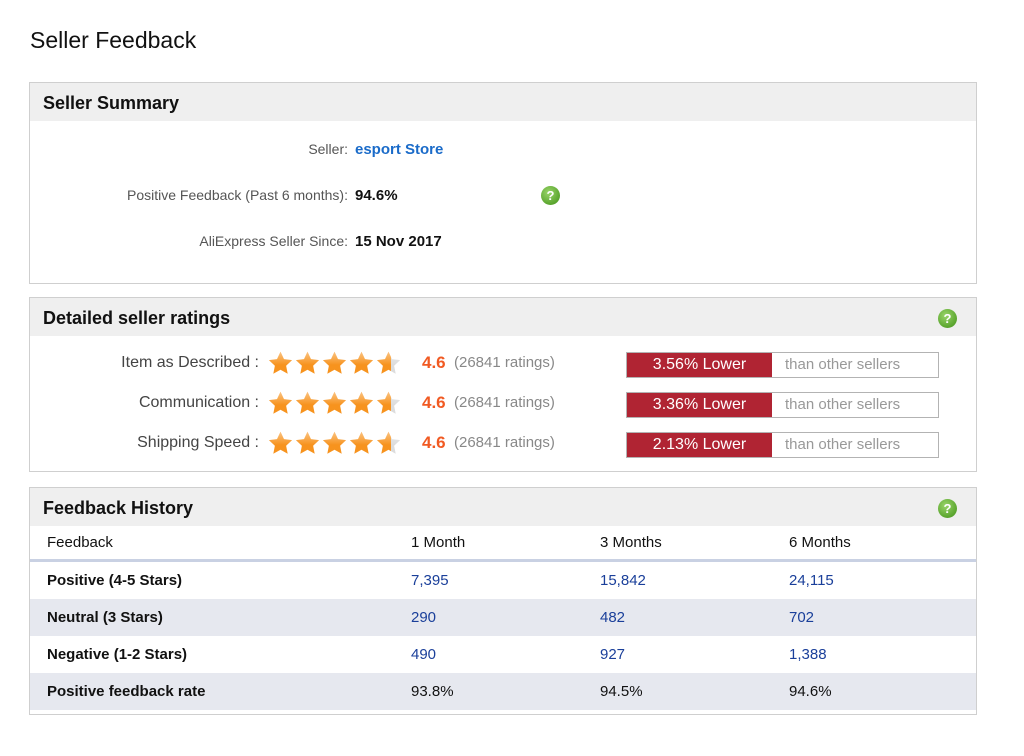  Describe the element at coordinates (113, 40) in the screenshot. I see `page-title: Seller Feedback` at that location.